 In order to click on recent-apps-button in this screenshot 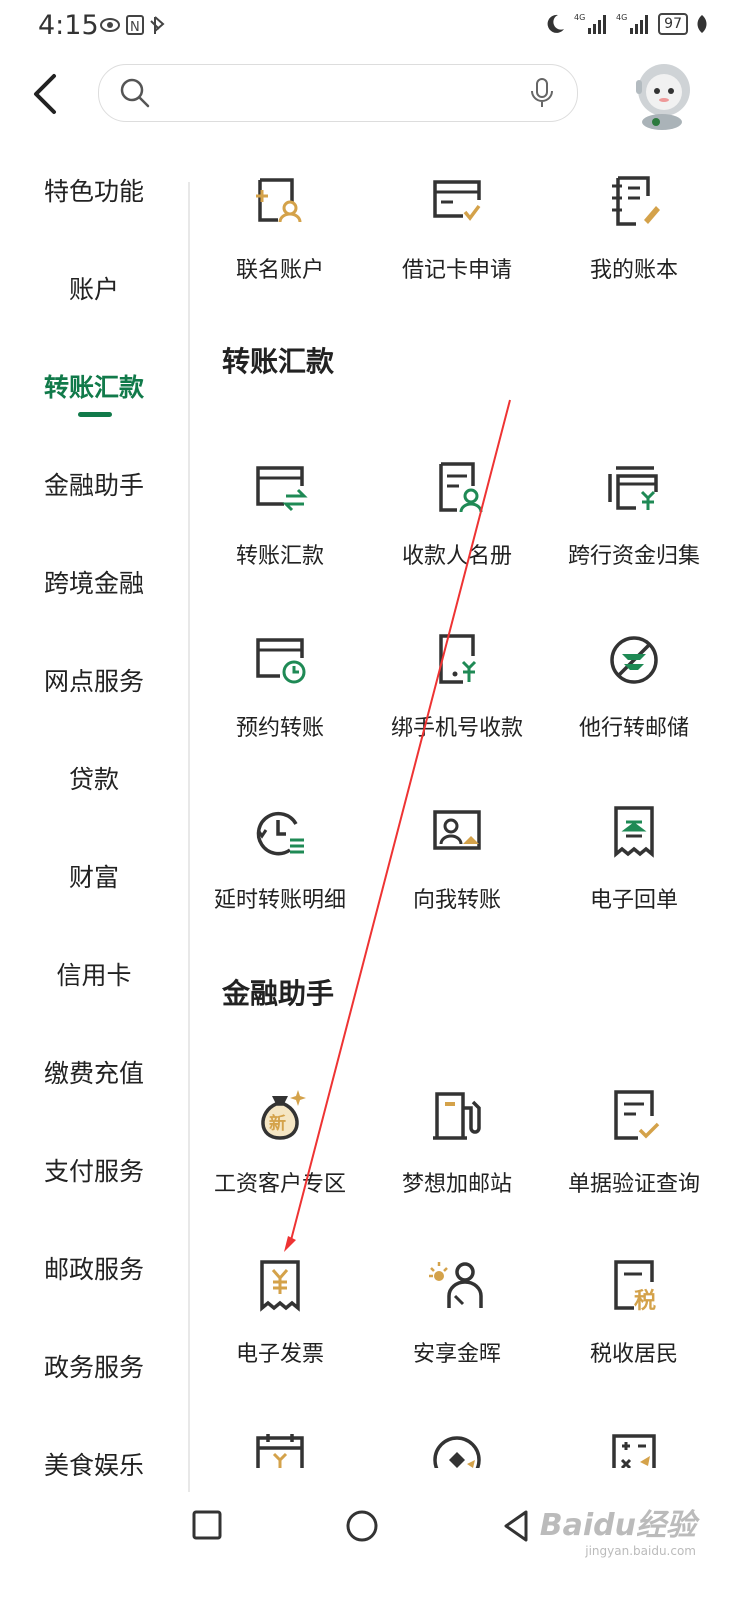, I will do `click(207, 1525)`.